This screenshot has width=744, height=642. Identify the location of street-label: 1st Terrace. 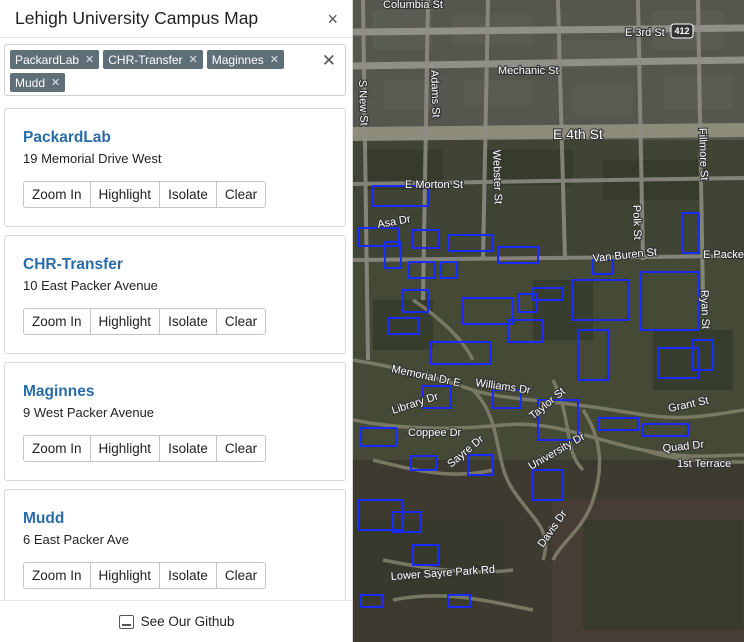
(704, 464).